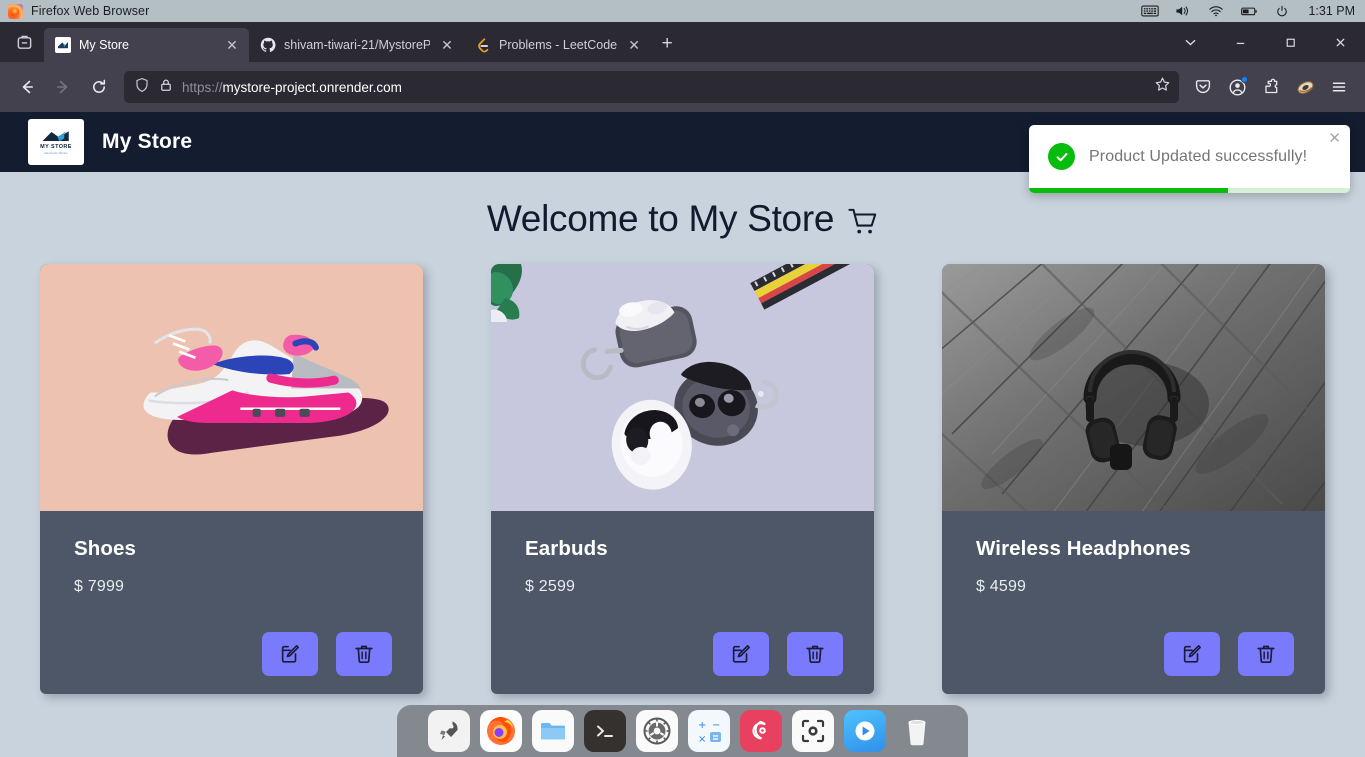 This screenshot has width=1365, height=757. I want to click on product-info: Earbuds $ 2599, so click(682, 571).